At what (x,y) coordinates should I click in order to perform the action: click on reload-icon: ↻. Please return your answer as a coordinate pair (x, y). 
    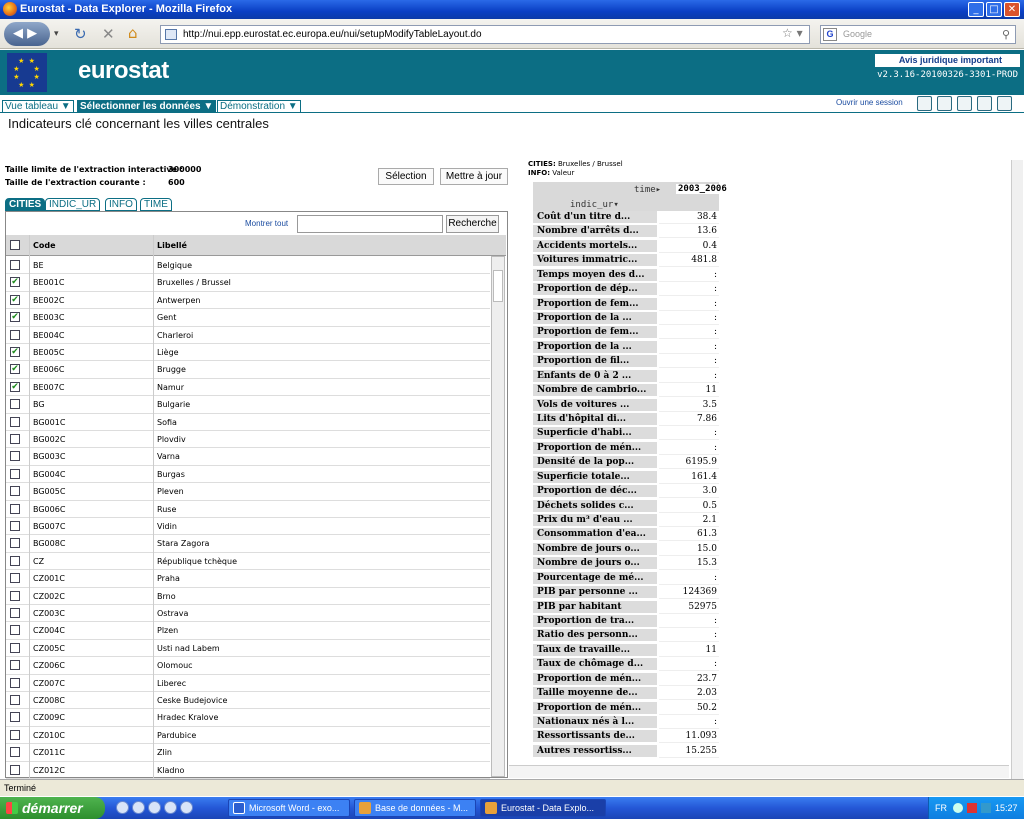
    Looking at the image, I should click on (80, 34).